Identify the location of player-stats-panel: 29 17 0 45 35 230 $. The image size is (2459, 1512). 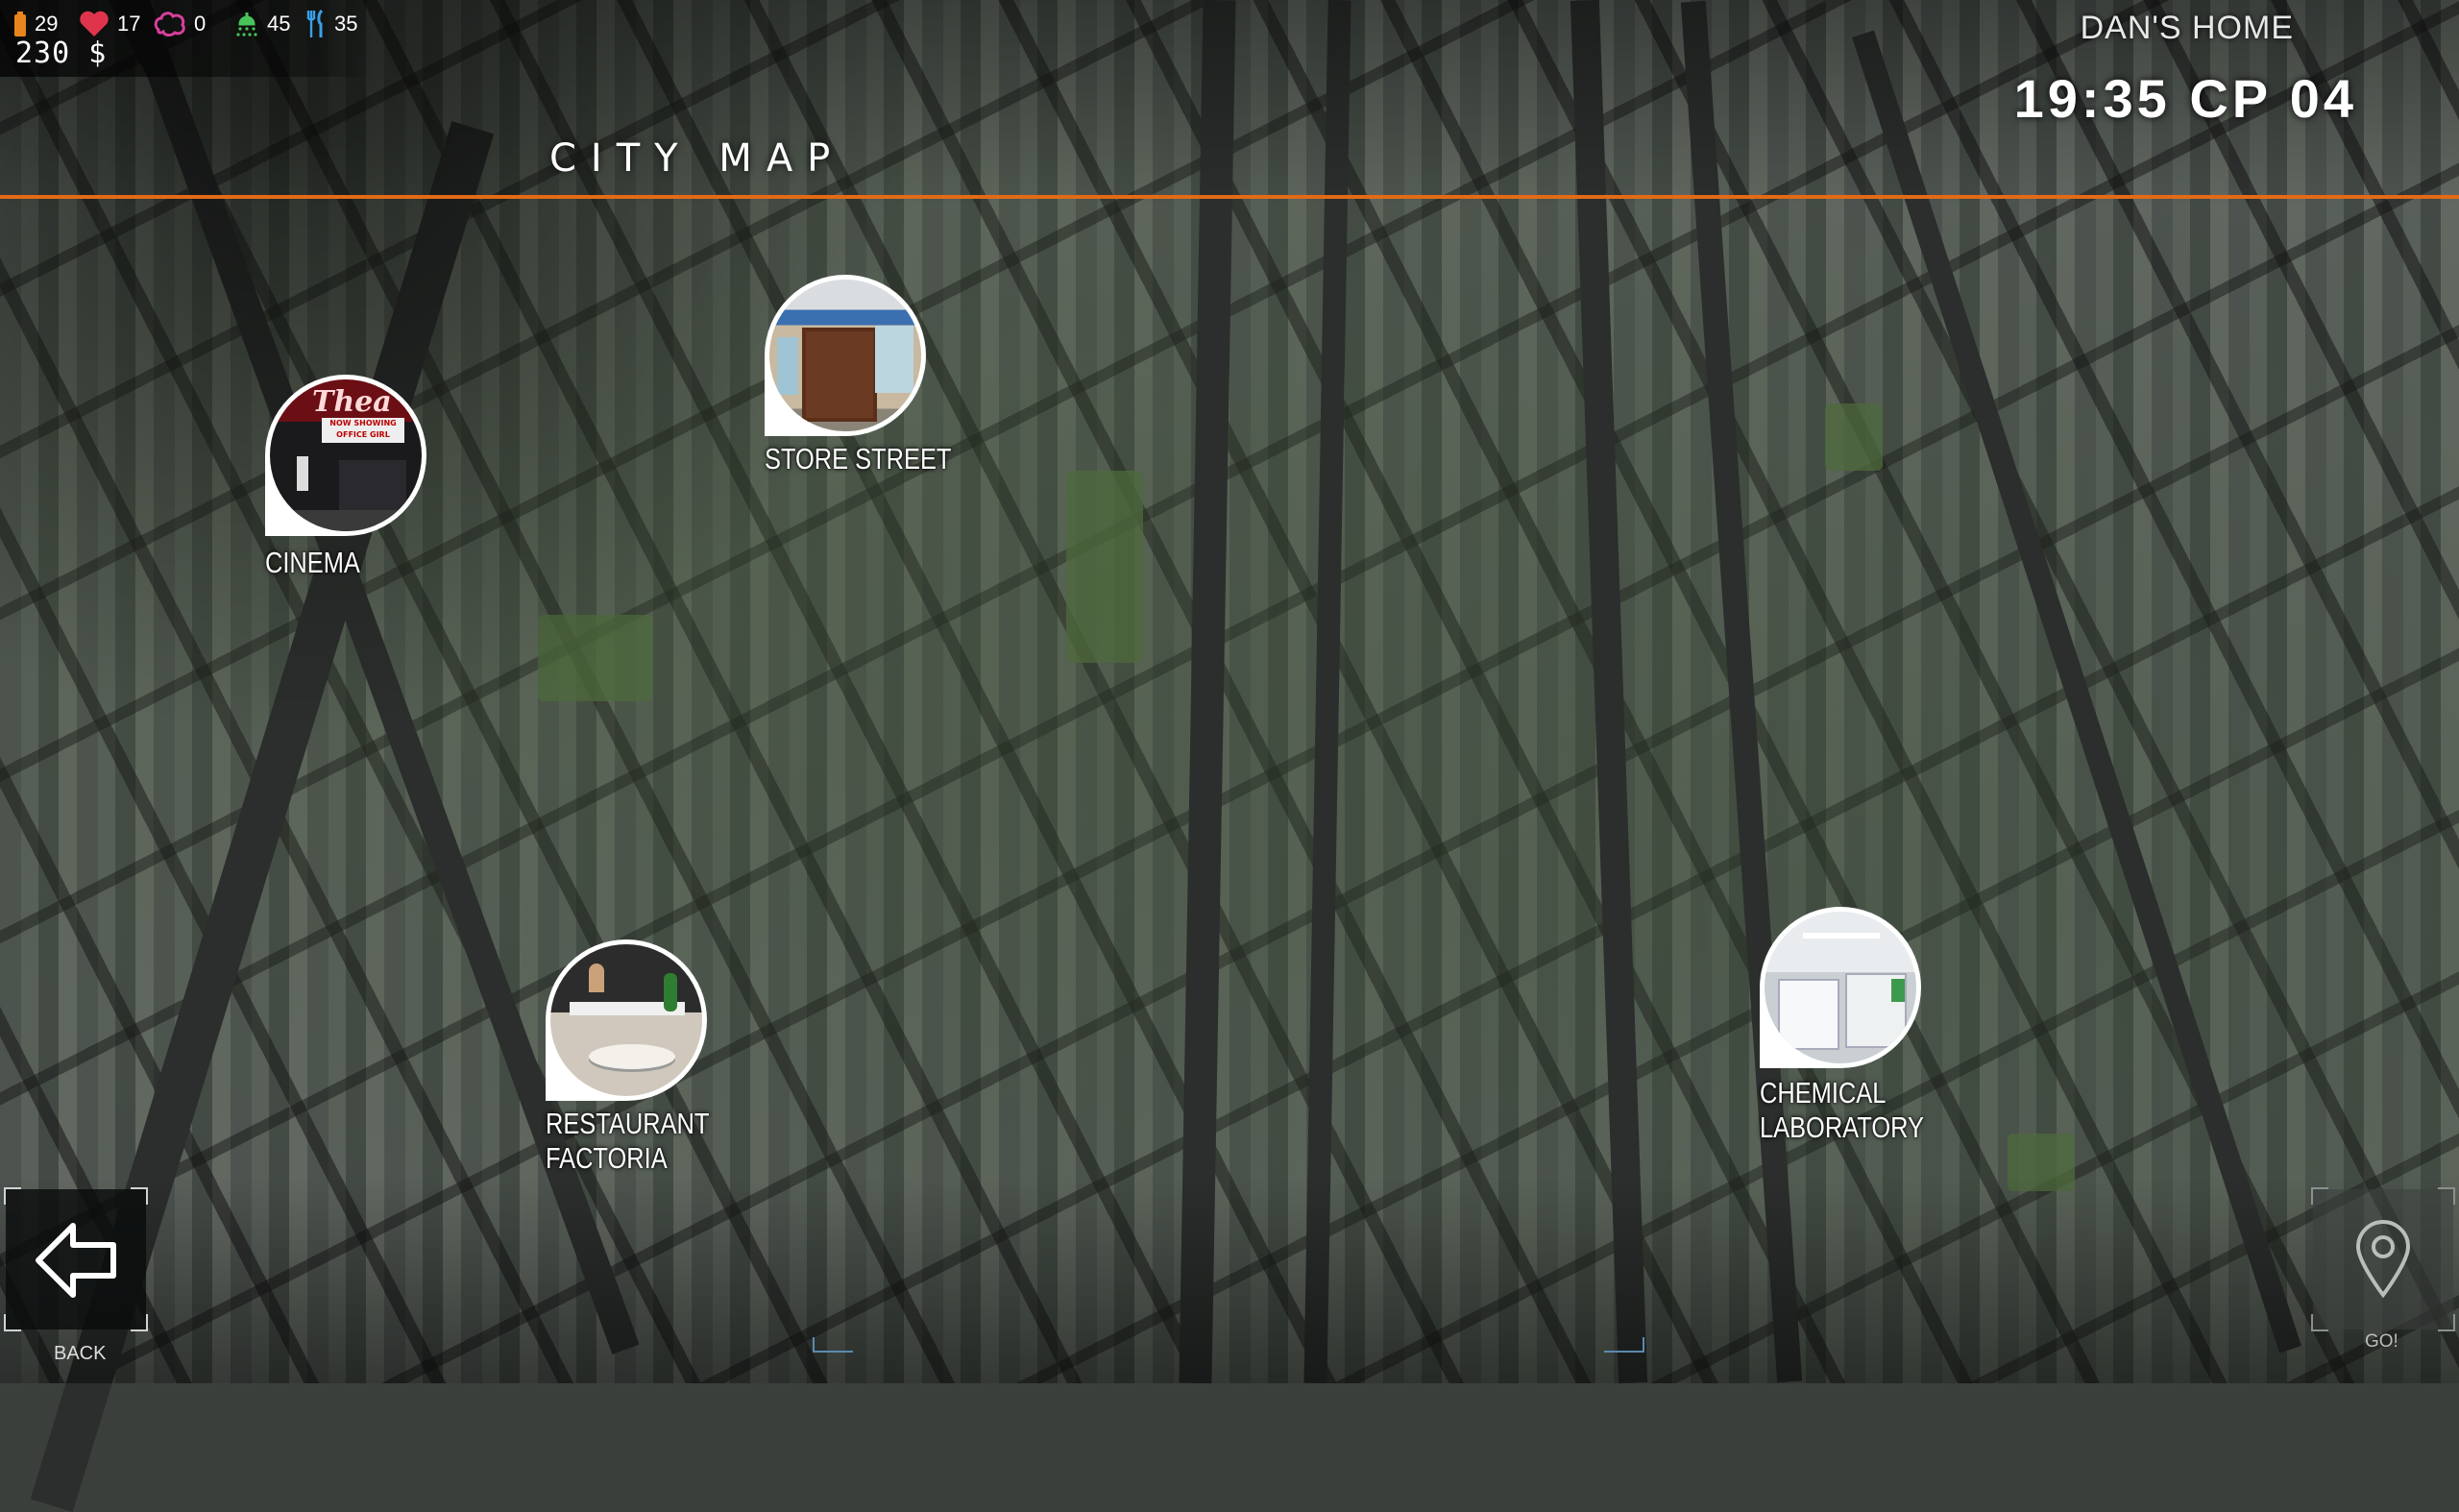
(187, 38).